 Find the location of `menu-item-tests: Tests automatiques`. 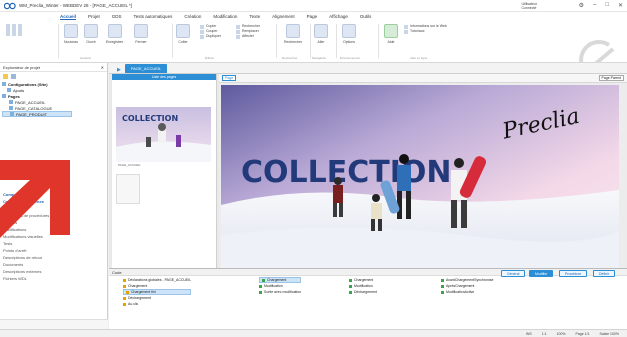

menu-item-tests: Tests automatiques is located at coordinates (153, 16).